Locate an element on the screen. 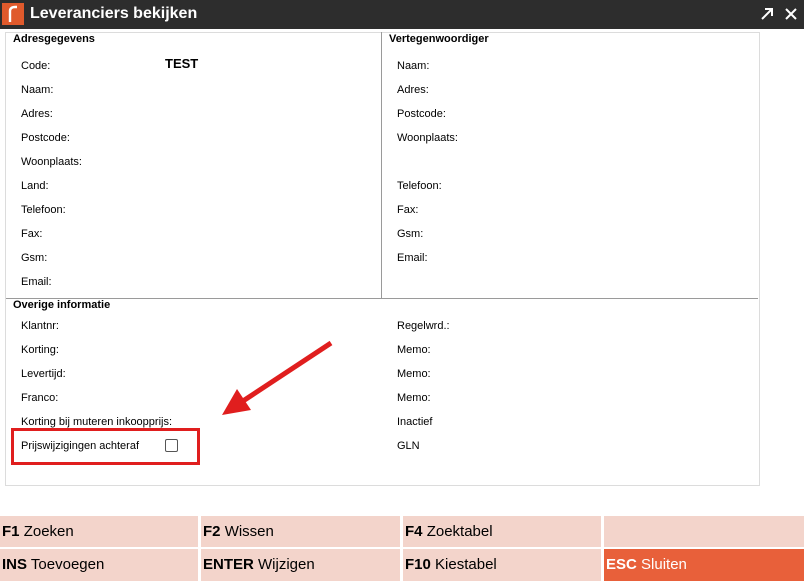  address-heading: Adresgegevens is located at coordinates (54, 39).